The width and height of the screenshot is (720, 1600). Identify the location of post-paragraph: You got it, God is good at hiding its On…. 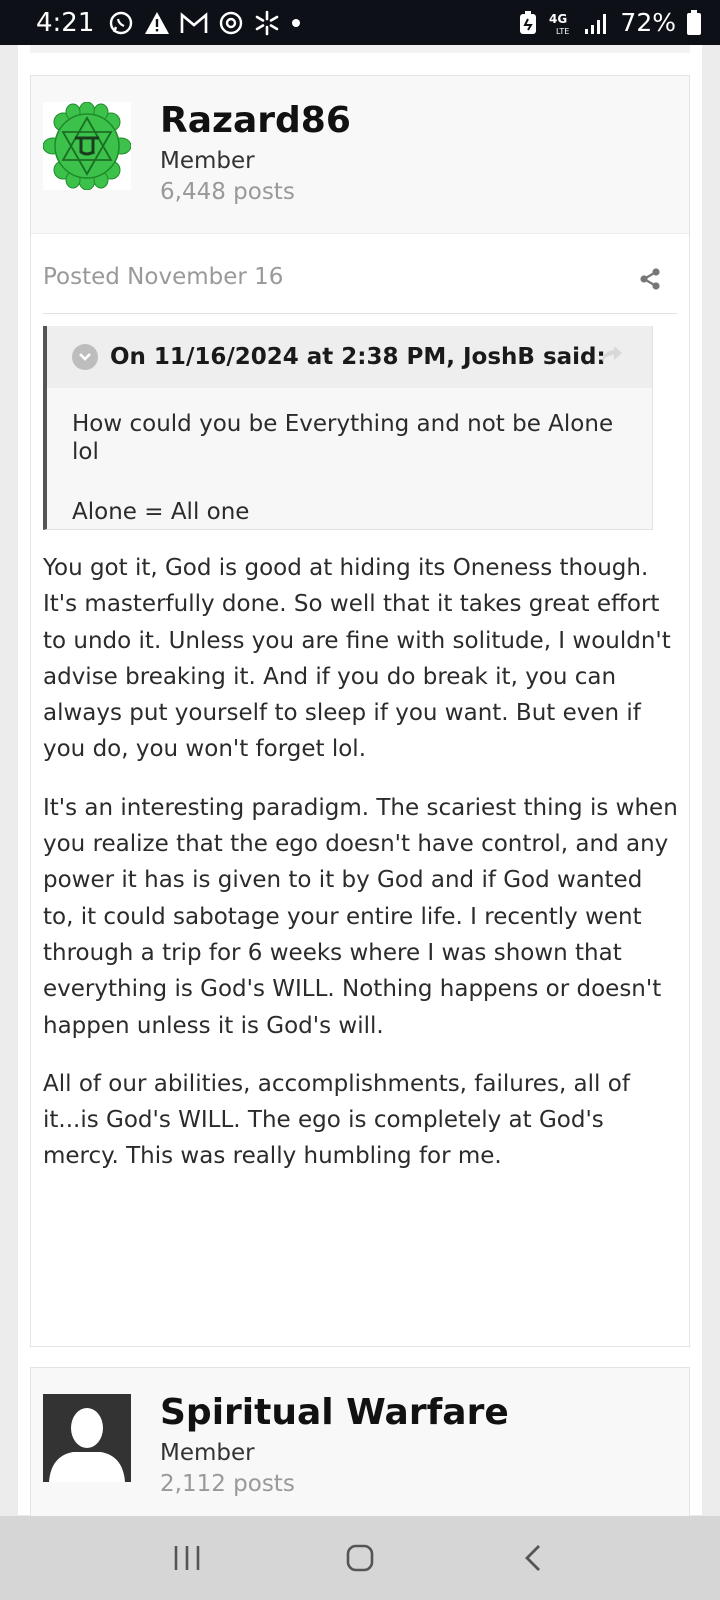
(357, 659).